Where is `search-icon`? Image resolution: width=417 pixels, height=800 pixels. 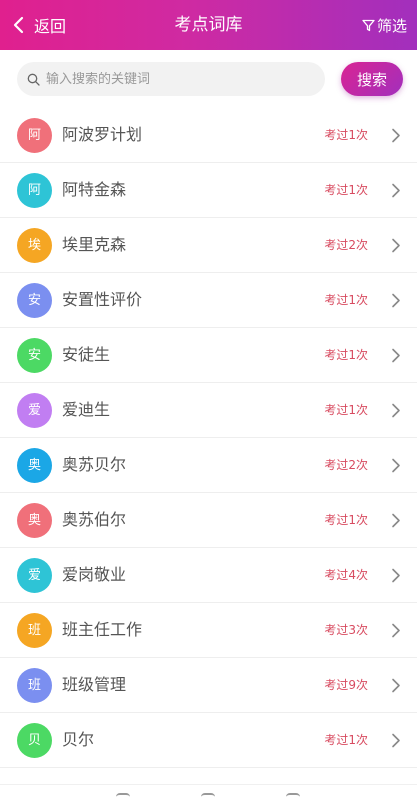
search-icon is located at coordinates (33, 79).